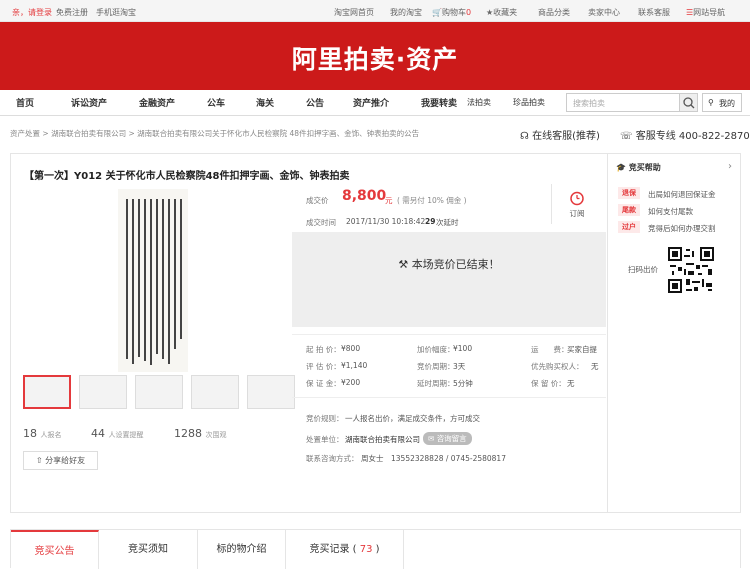 The image size is (750, 571). Describe the element at coordinates (278, 133) in the screenshot. I see `breadcrumb-item: 湖南联合拍卖有限公司关于怀化市人民检察院 48件扣押字画、金饰、钟表拍卖的公告` at that location.